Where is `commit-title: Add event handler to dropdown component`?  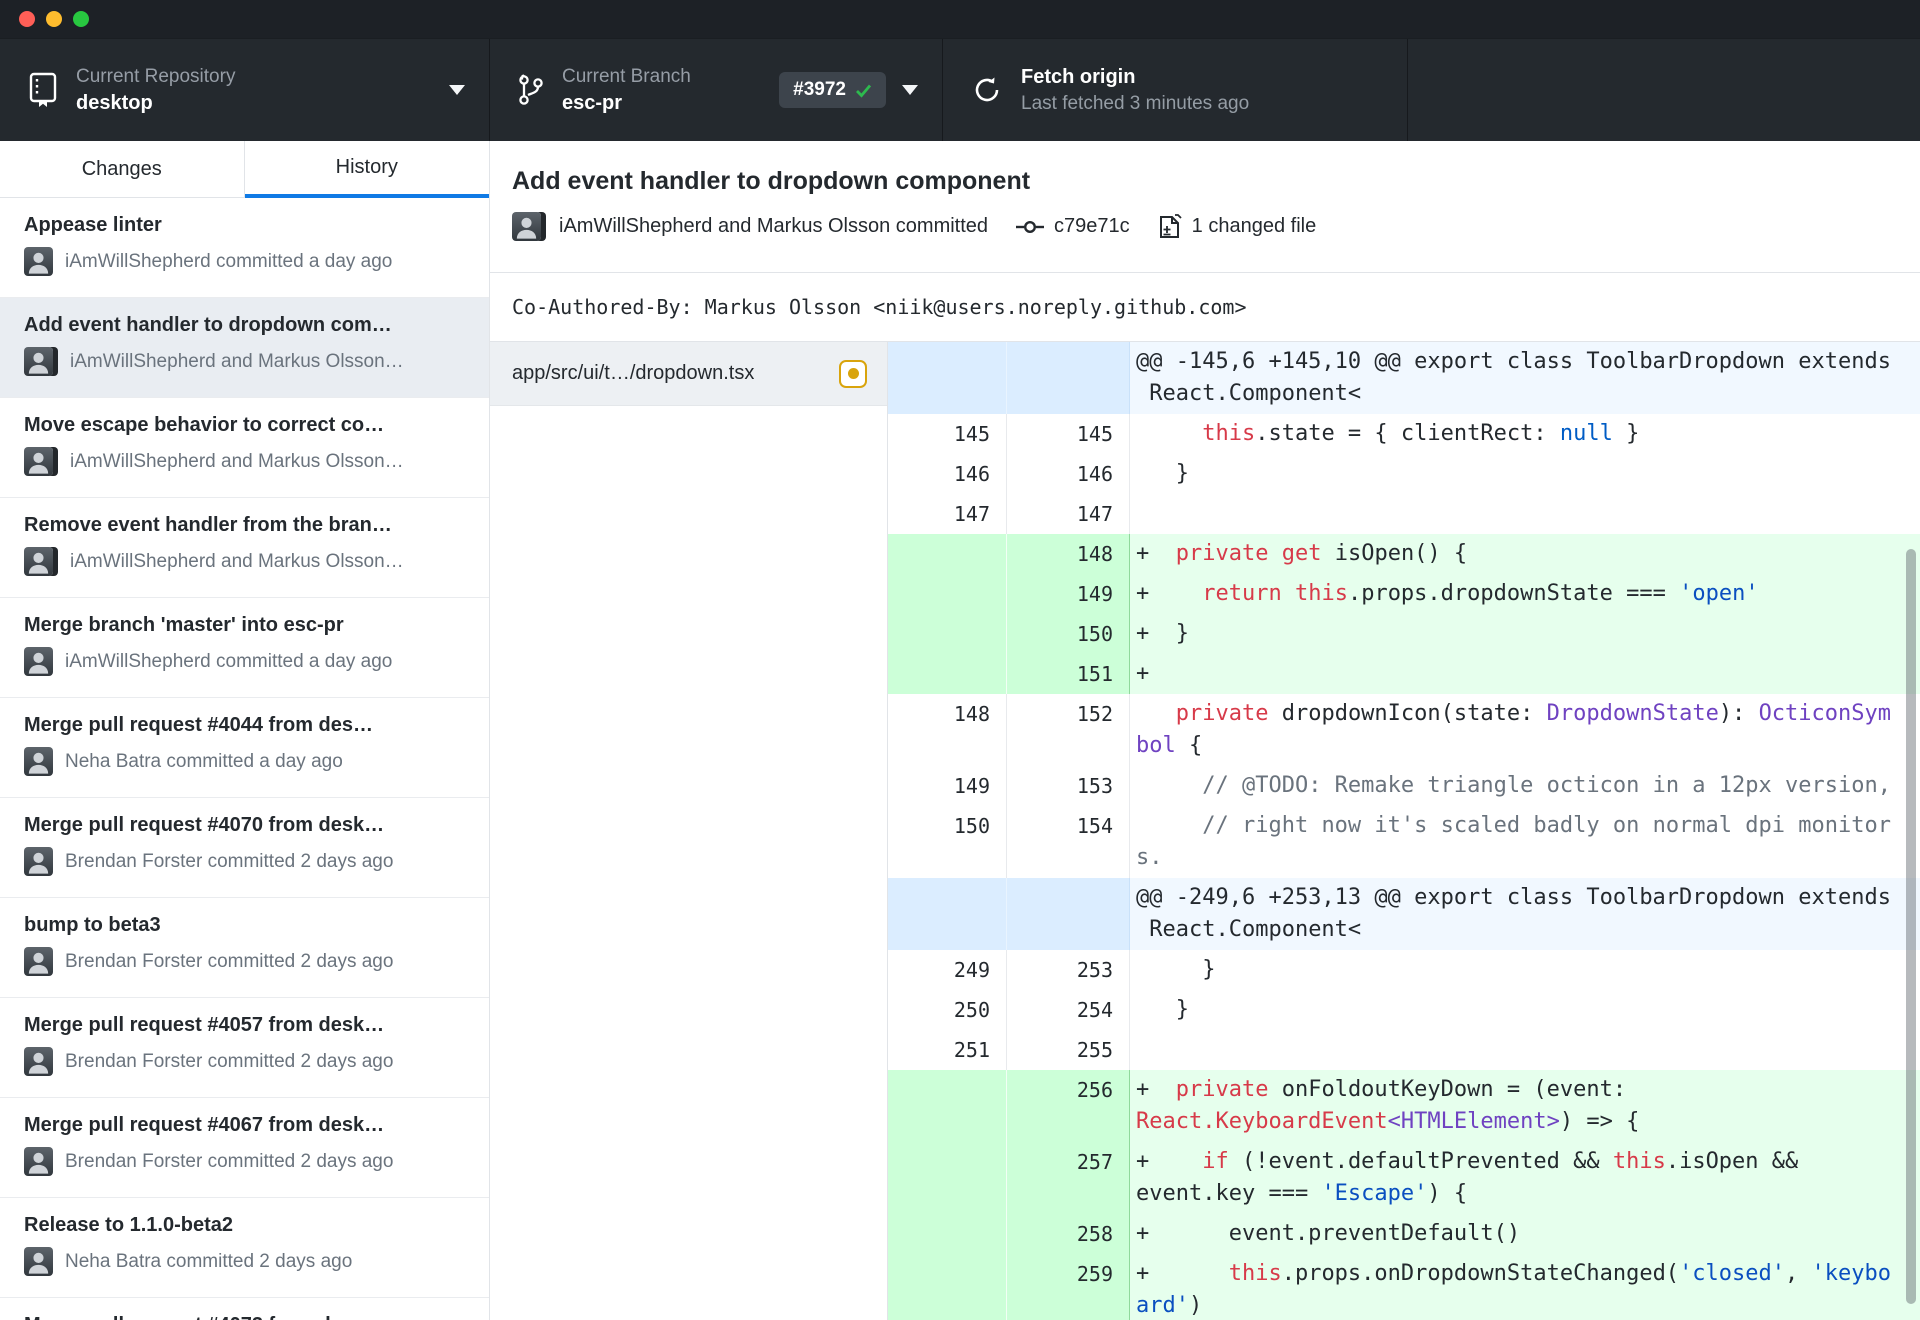 commit-title: Add event handler to dropdown component is located at coordinates (771, 181).